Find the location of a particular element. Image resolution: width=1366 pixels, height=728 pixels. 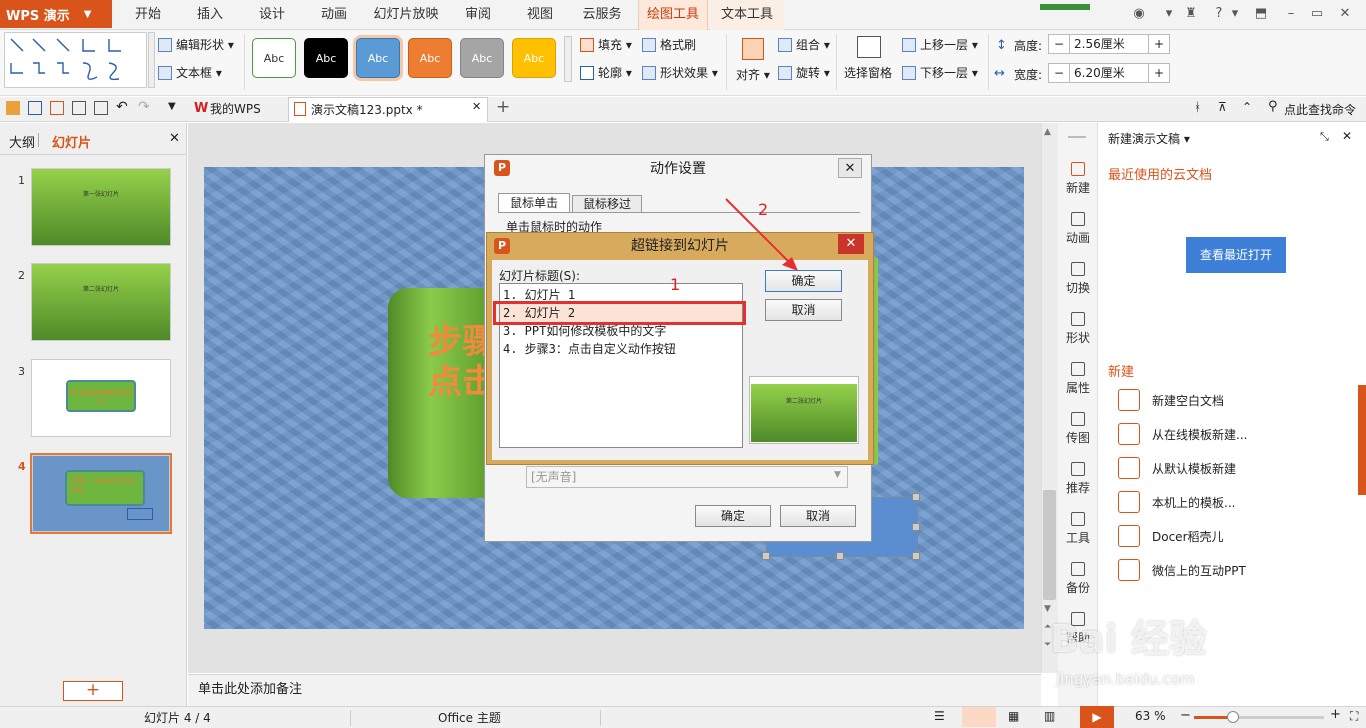

menu-animation: 动画 is located at coordinates (334, 15).